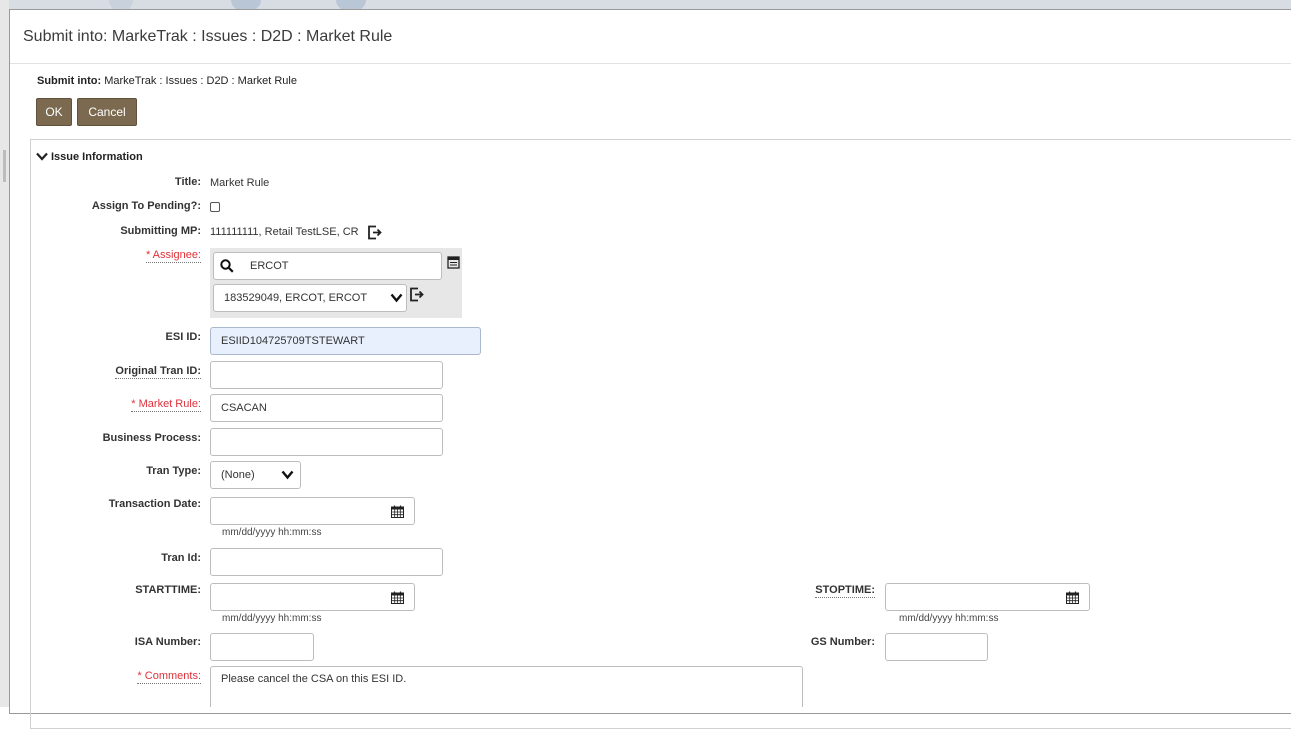  Describe the element at coordinates (842, 642) in the screenshot. I see `gs-number-label: GS Number:` at that location.